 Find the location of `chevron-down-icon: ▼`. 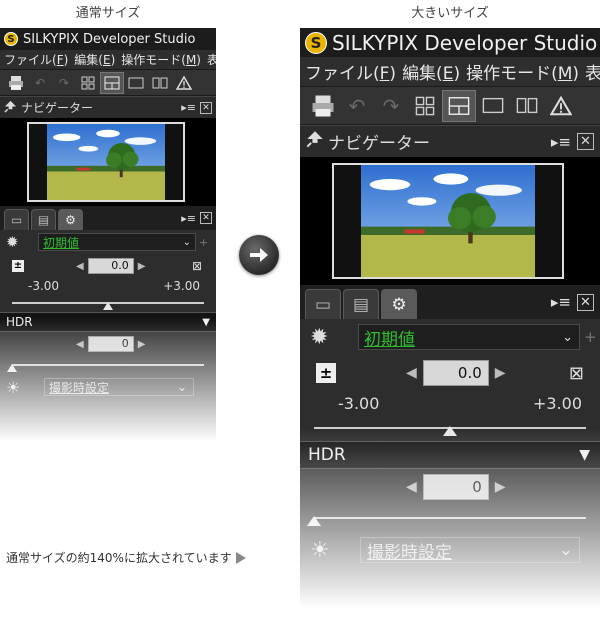

chevron-down-icon: ▼ is located at coordinates (206, 322).